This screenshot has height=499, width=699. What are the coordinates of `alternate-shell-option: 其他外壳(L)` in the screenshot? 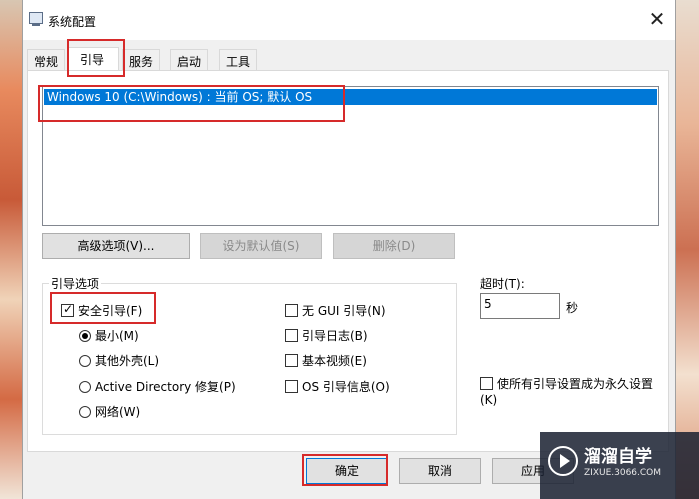 It's located at (119, 360).